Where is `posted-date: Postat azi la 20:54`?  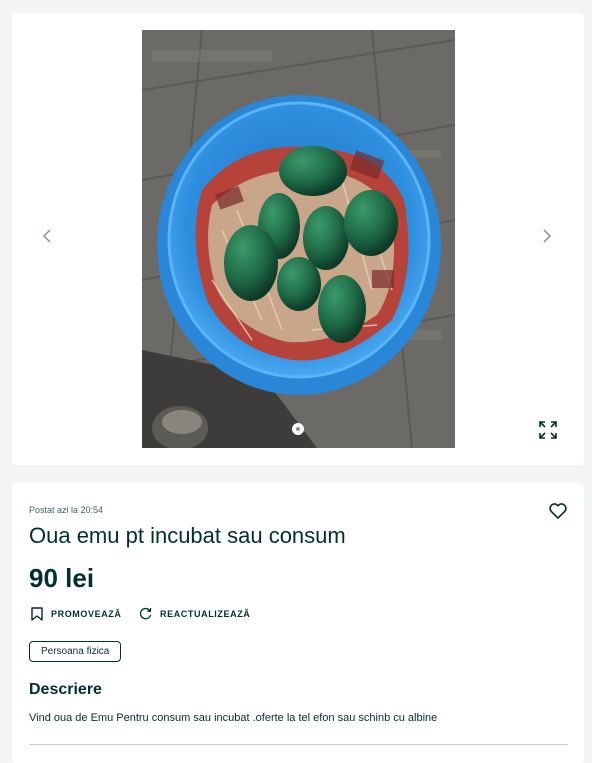
posted-date: Postat azi la 20:54 is located at coordinates (66, 510).